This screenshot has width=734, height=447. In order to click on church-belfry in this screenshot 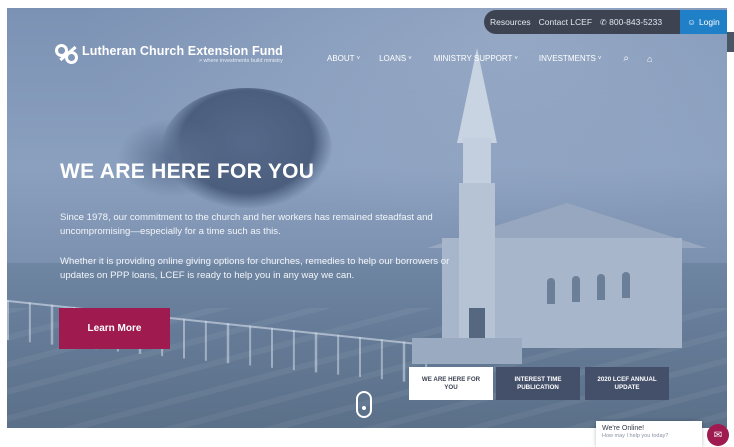, I will do `click(477, 163)`.